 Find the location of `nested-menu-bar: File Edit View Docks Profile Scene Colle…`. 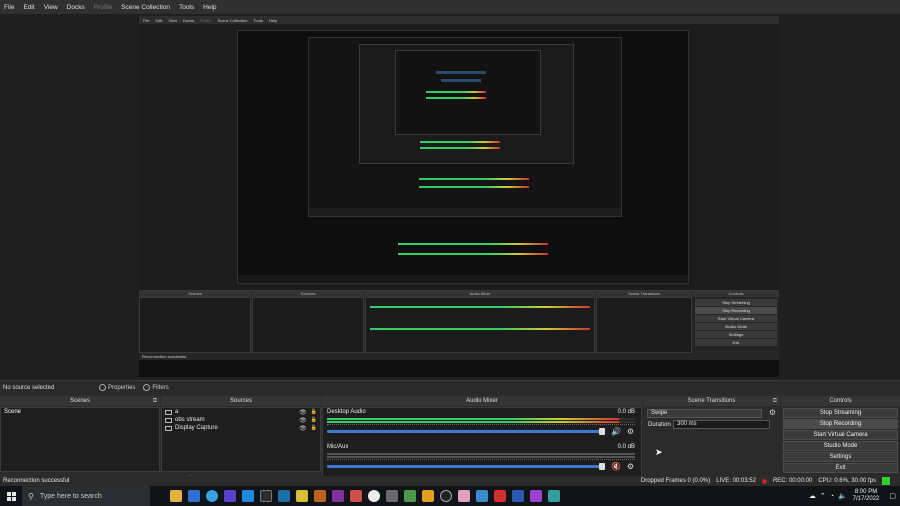

nested-menu-bar: File Edit View Docks Profile Scene Colle… is located at coordinates (459, 20).